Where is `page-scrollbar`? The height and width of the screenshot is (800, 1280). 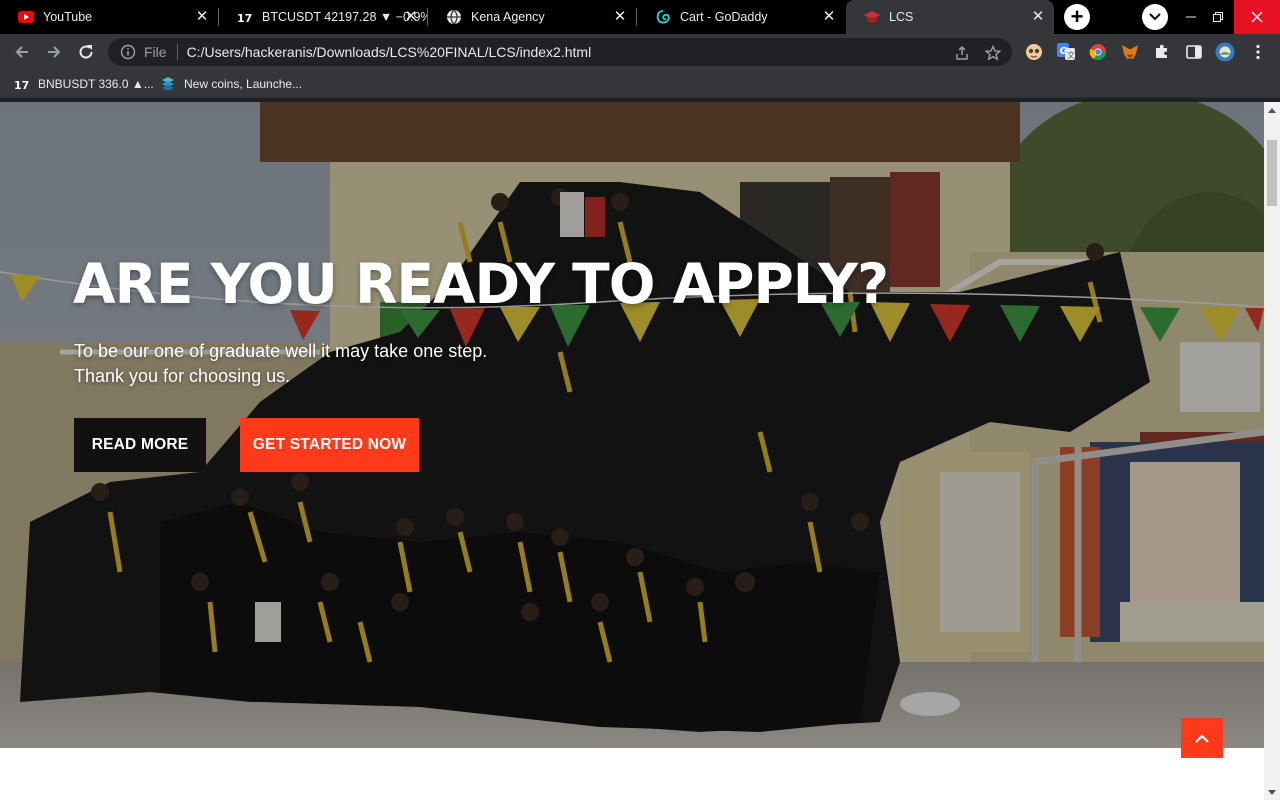
page-scrollbar is located at coordinates (1272, 451).